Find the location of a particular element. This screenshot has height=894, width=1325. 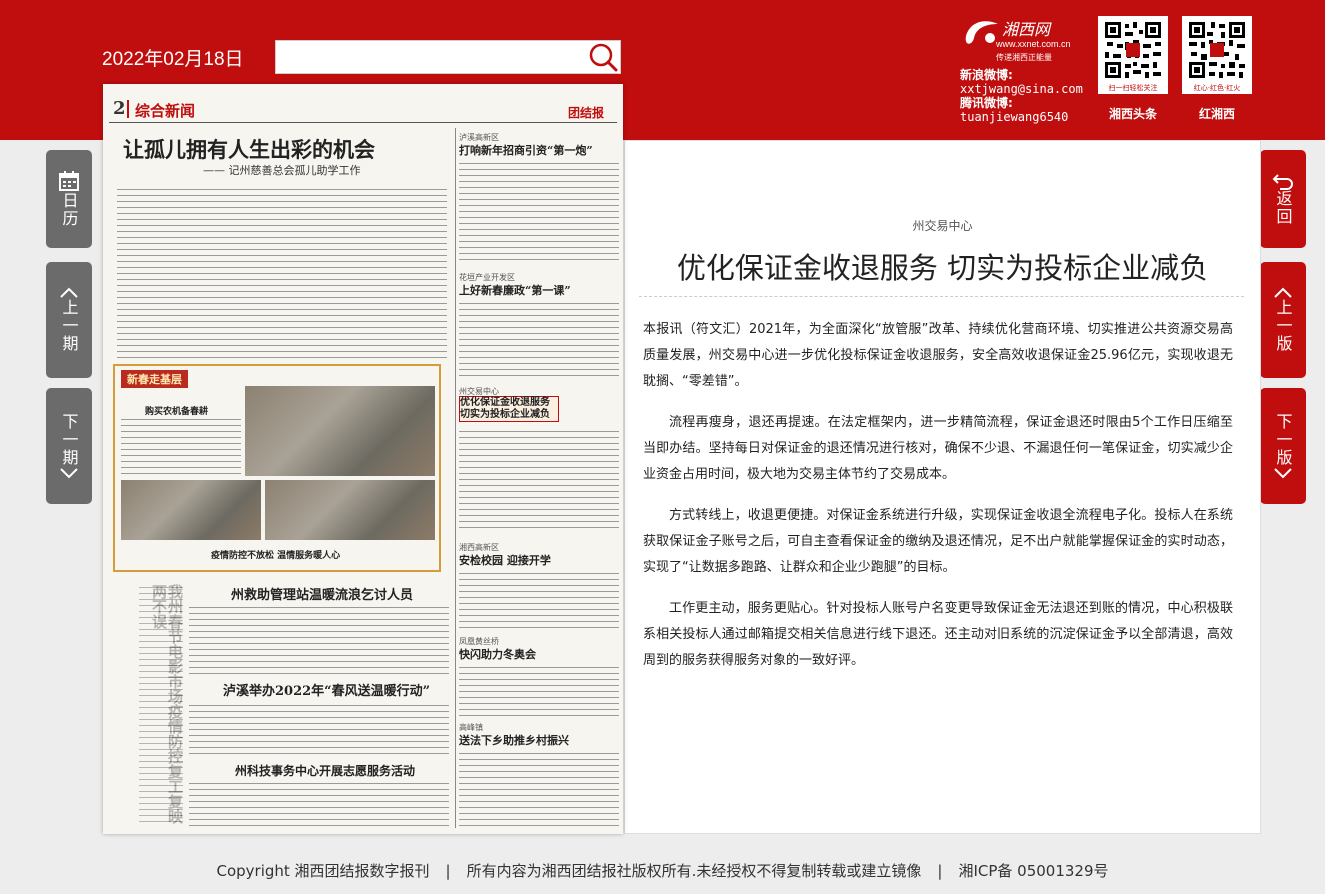

section-name: 综合新闻 is located at coordinates (165, 111).